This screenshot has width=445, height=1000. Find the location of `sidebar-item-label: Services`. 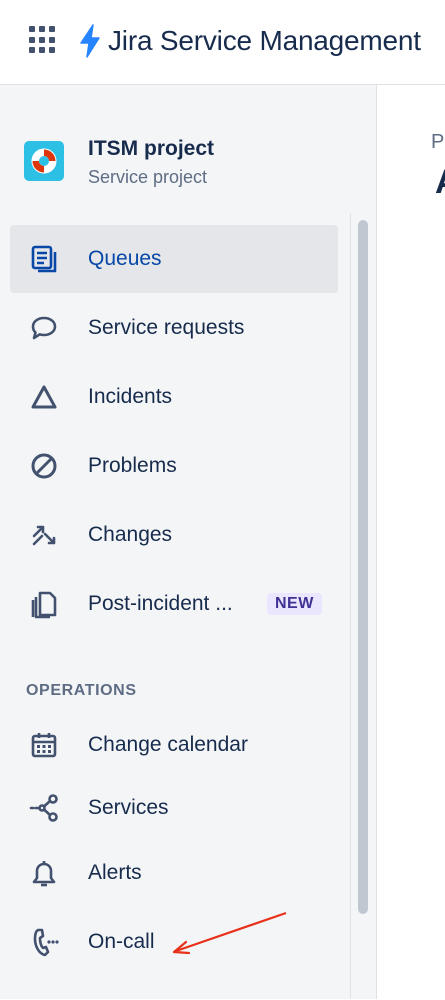

sidebar-item-label: Services is located at coordinates (128, 807).